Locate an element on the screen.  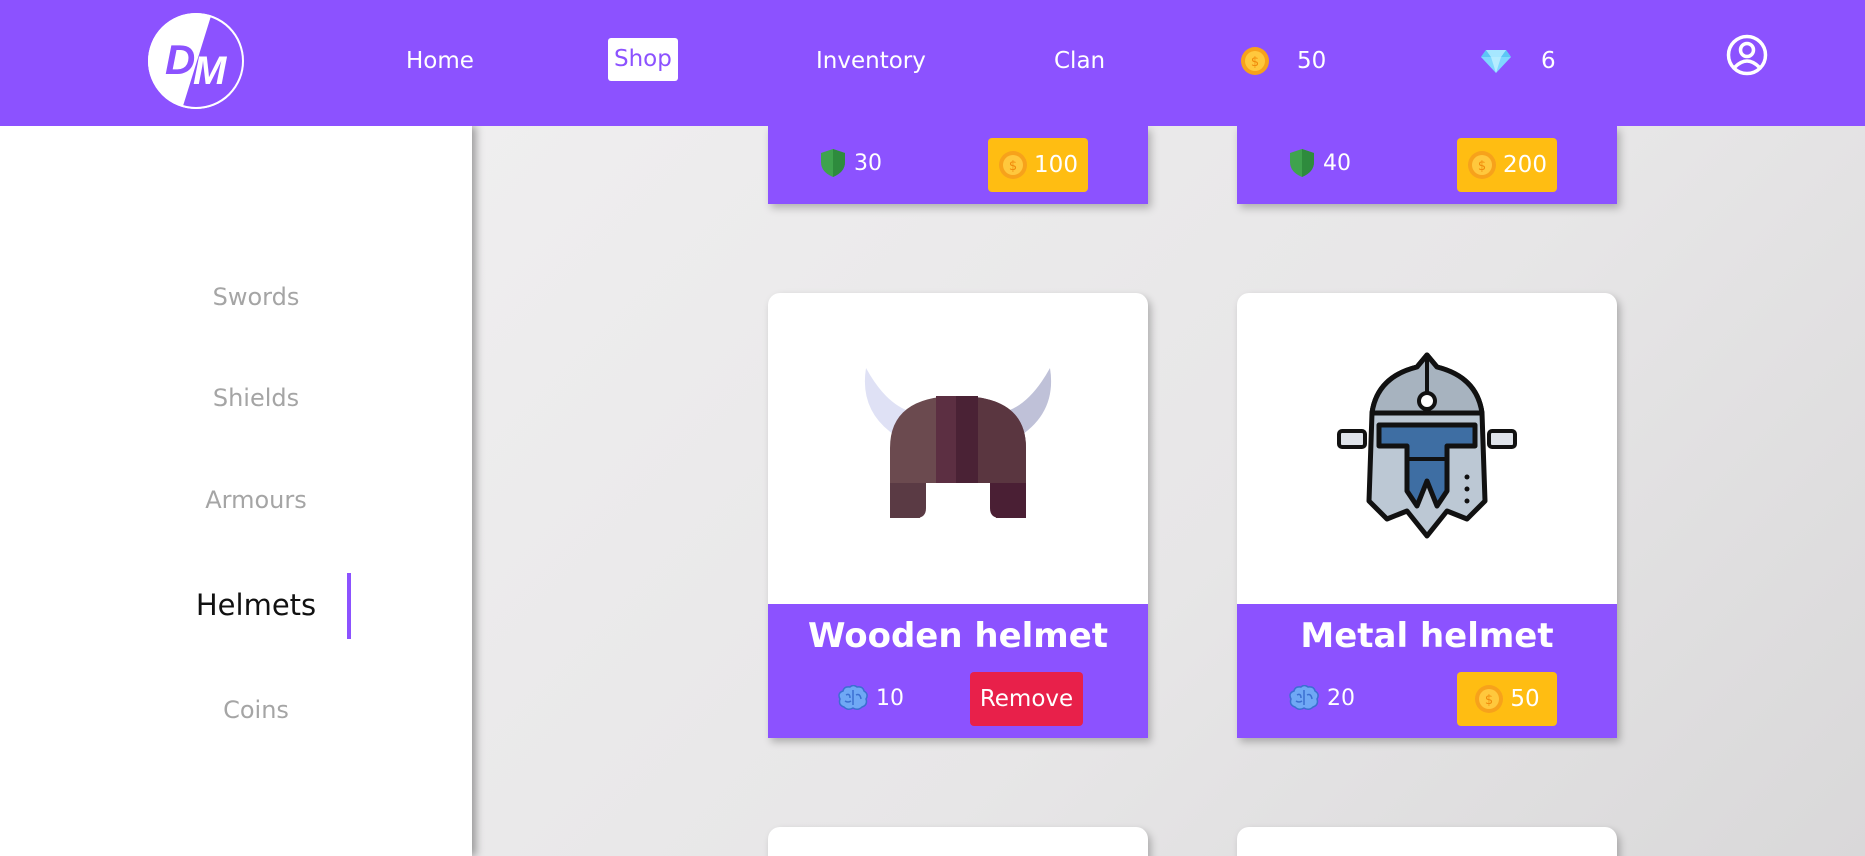
sidebar-item-shields: Shields is located at coordinates (256, 398).